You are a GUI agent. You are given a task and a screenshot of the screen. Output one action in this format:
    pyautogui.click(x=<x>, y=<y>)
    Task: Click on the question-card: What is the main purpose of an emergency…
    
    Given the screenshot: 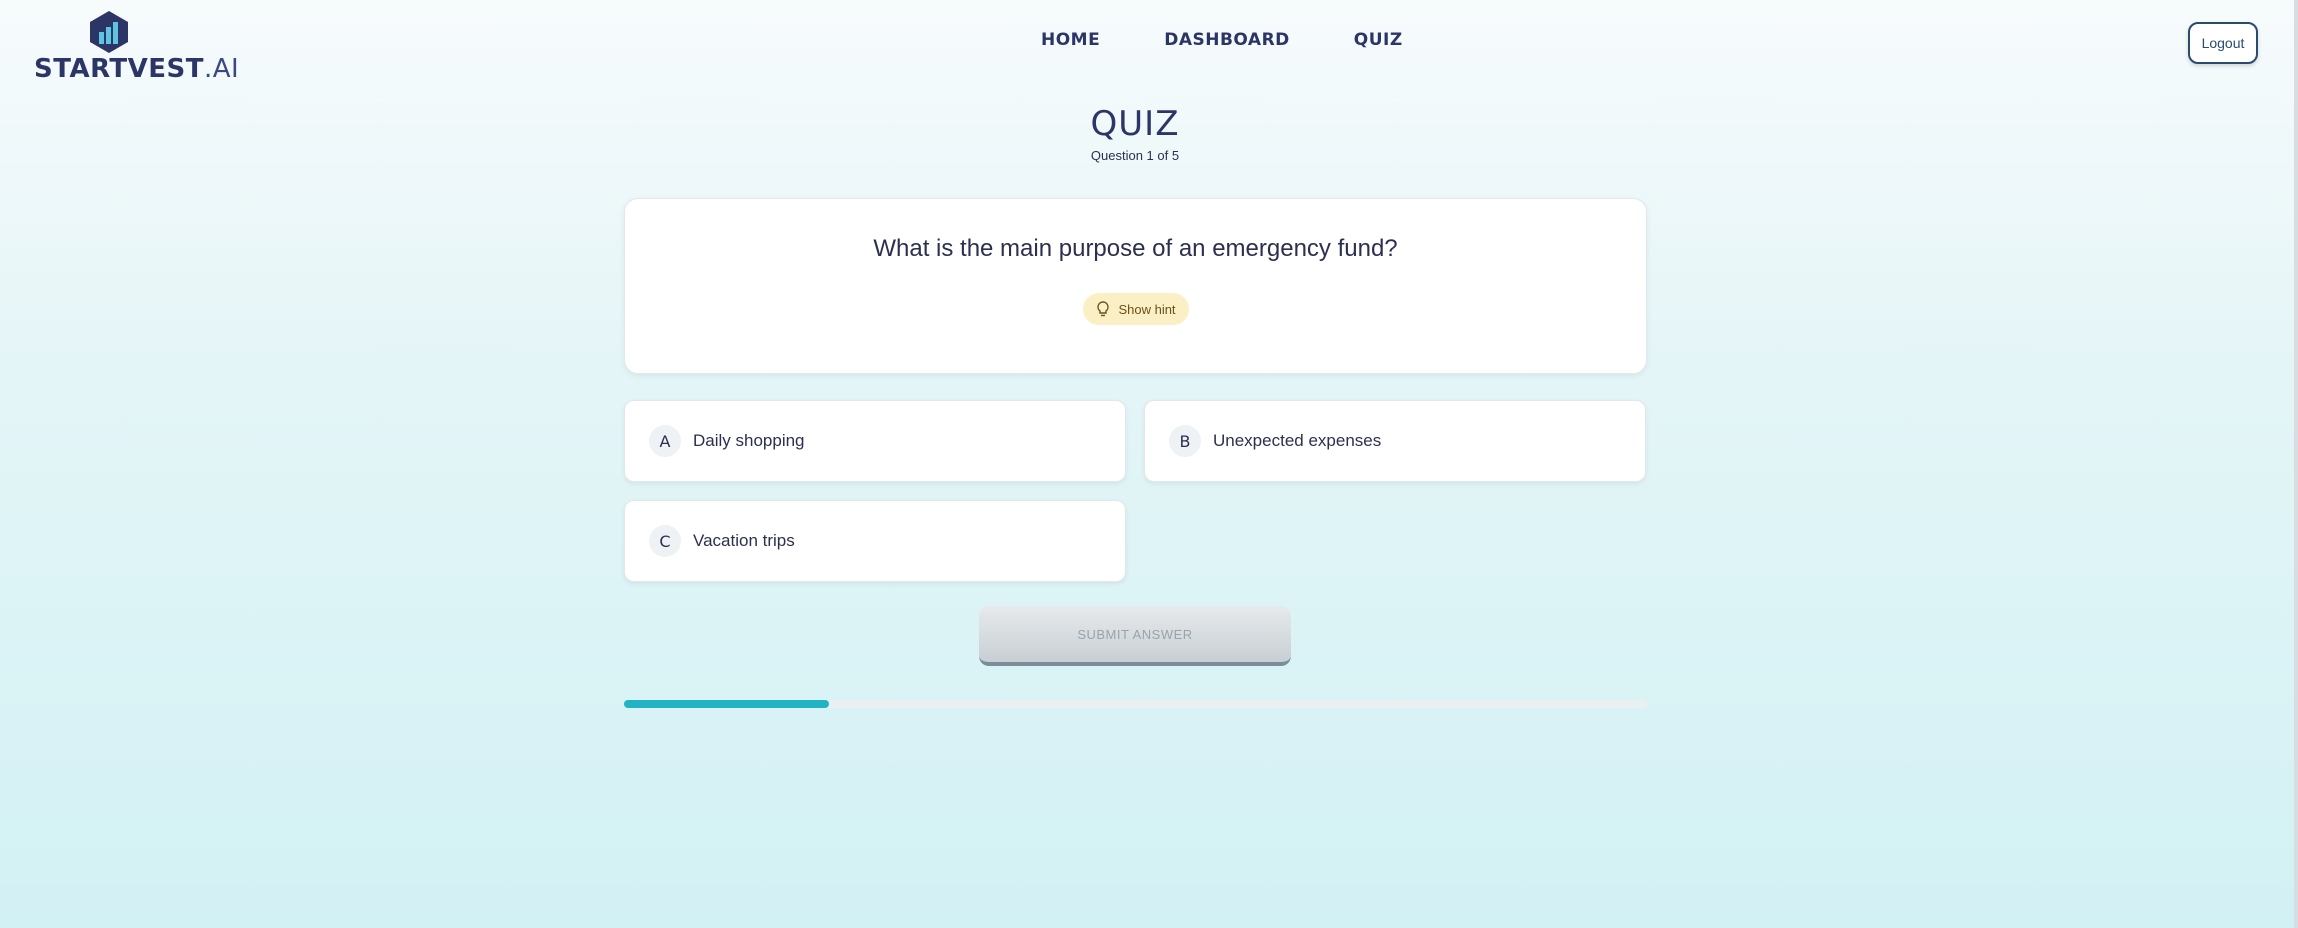 What is the action you would take?
    pyautogui.click(x=1135, y=286)
    